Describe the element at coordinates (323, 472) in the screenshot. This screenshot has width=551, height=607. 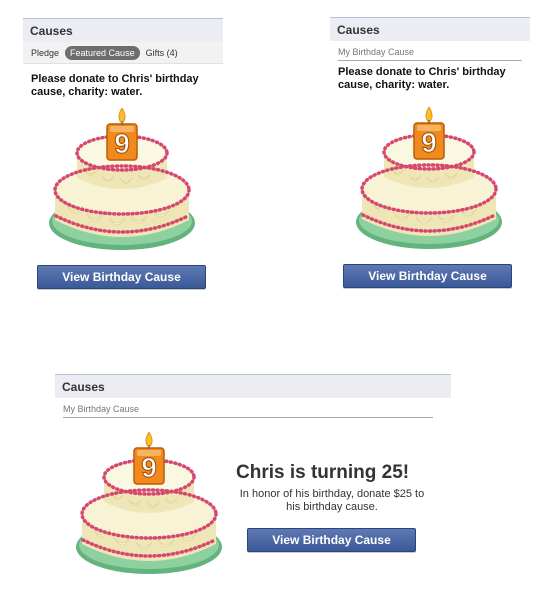
I see `promo-title: Chris is turning 25!` at that location.